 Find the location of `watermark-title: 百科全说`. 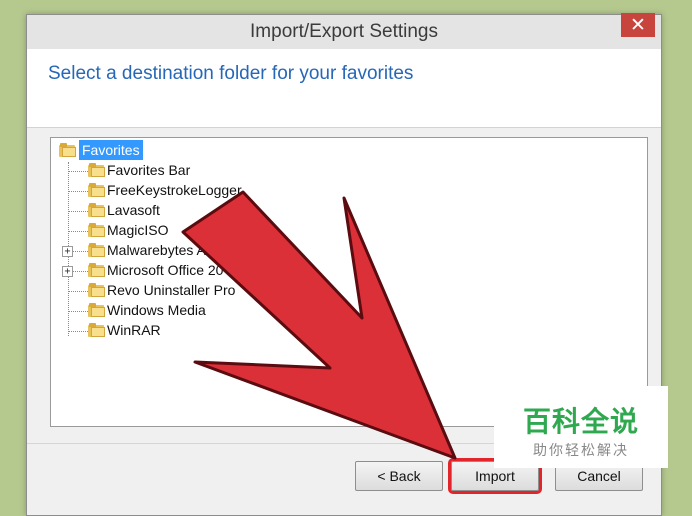

watermark-title: 百科全说 is located at coordinates (580, 421).